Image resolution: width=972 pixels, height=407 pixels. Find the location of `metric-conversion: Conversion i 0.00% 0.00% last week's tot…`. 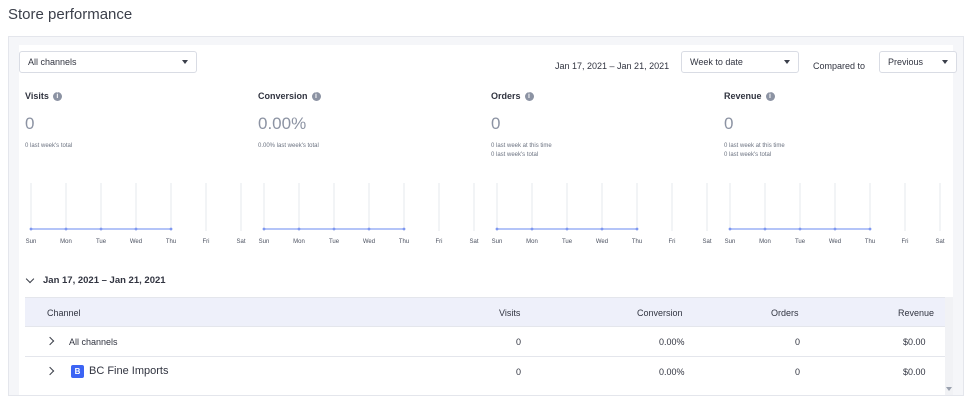

metric-conversion: Conversion i 0.00% 0.00% last week's tot… is located at coordinates (368, 176).